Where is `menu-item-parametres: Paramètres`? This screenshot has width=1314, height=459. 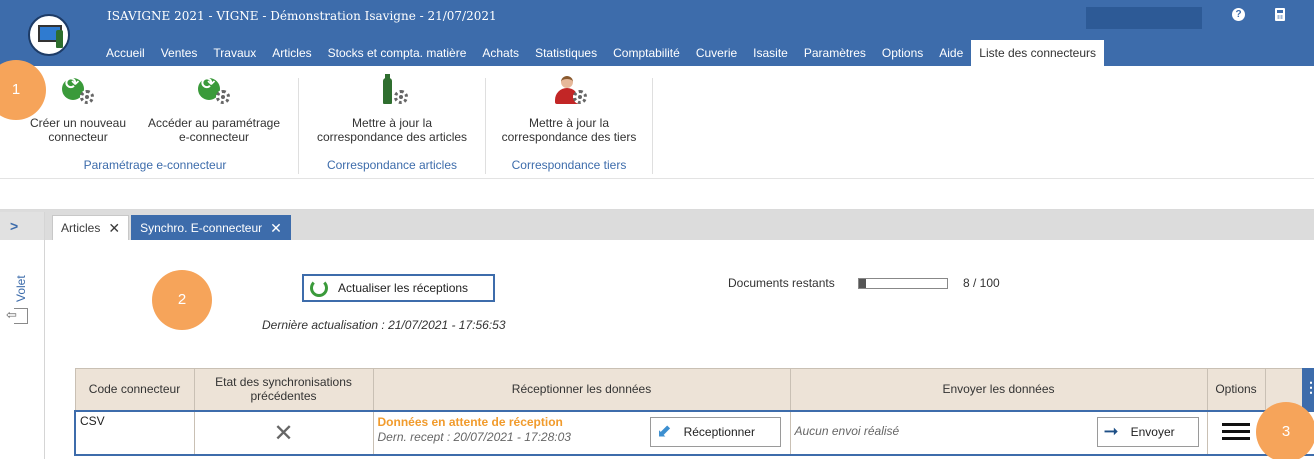
menu-item-parametres: Paramètres is located at coordinates (835, 53).